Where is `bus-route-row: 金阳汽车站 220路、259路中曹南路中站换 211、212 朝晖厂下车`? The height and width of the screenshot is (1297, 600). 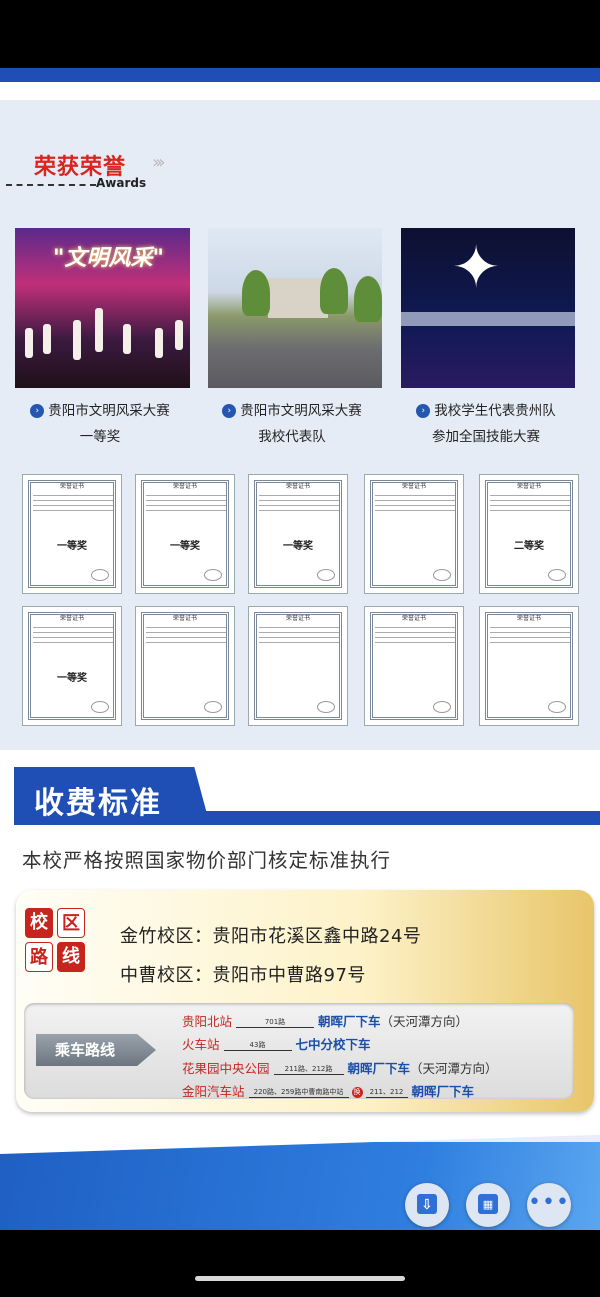 bus-route-row: 金阳汽车站 220路、259路中曹南路中站换 211、212 朝晖厂下车 is located at coordinates (328, 1091).